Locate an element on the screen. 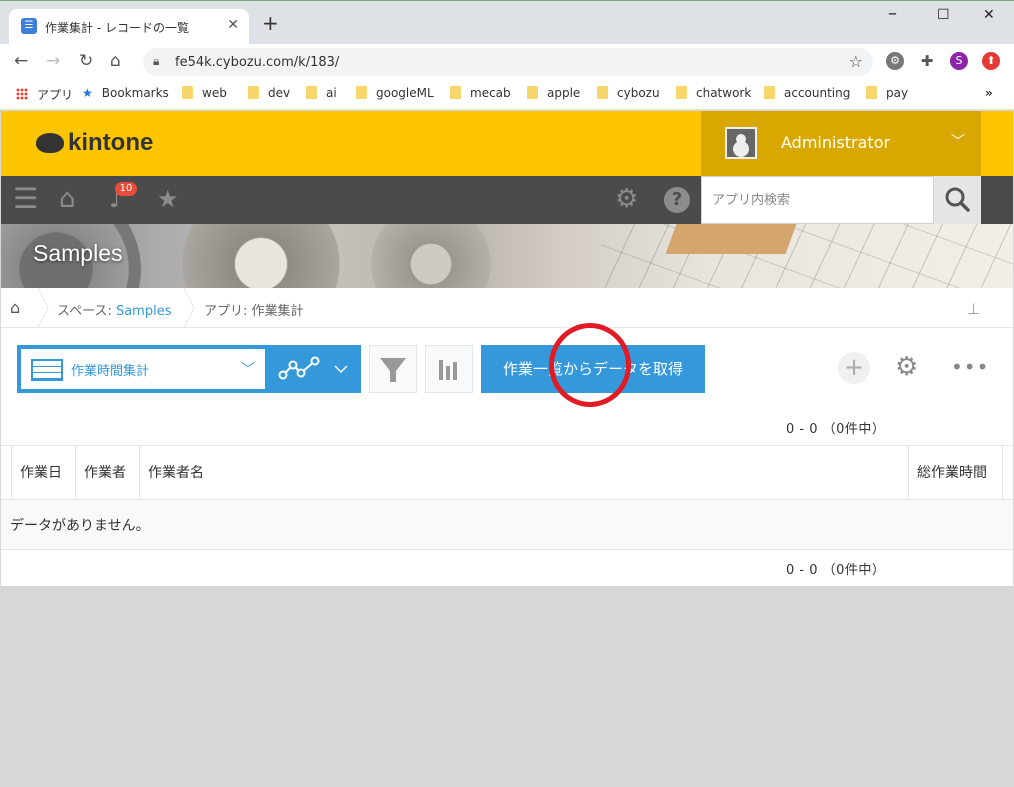  view-name: 作業時間集計 is located at coordinates (110, 371).